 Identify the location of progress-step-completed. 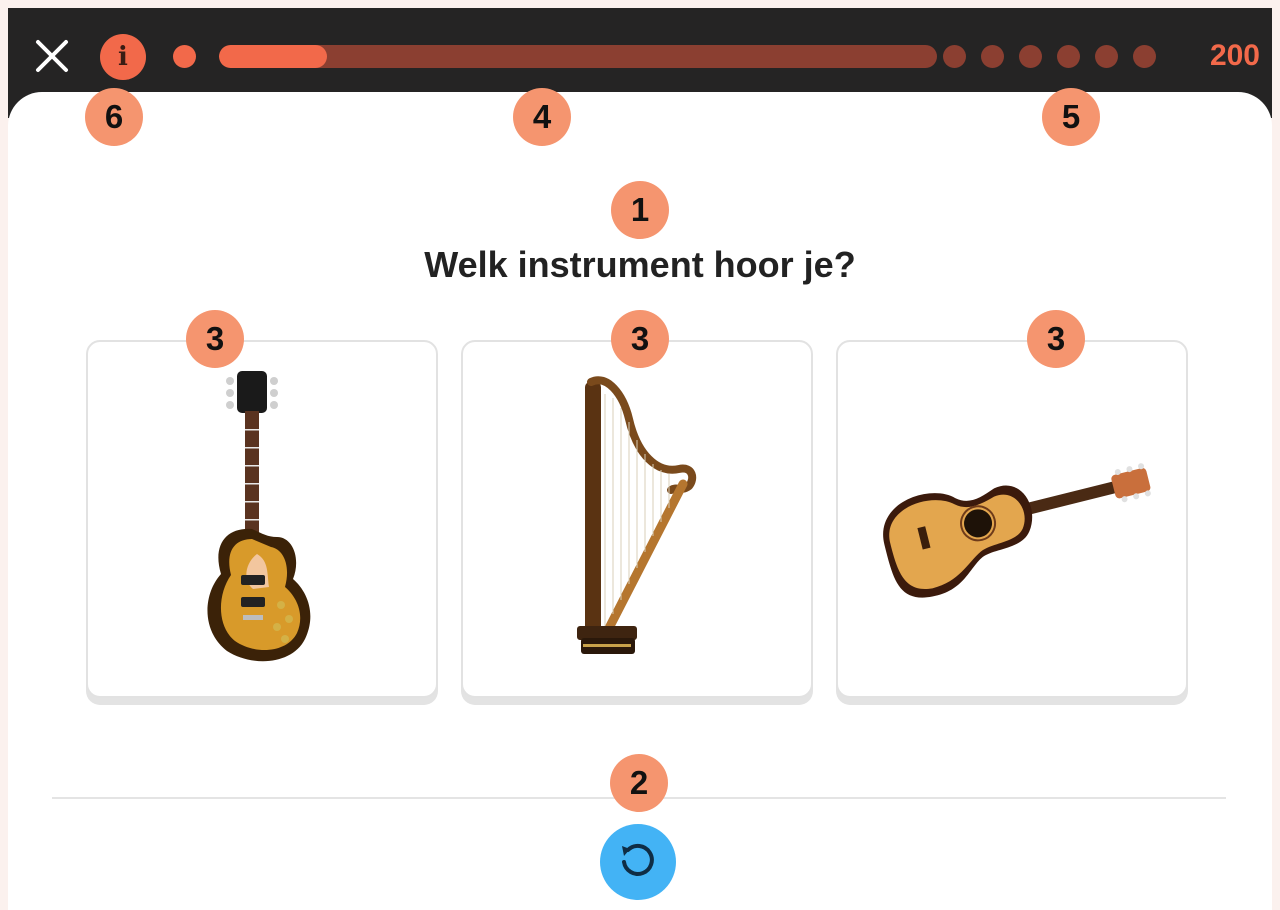
(184, 56).